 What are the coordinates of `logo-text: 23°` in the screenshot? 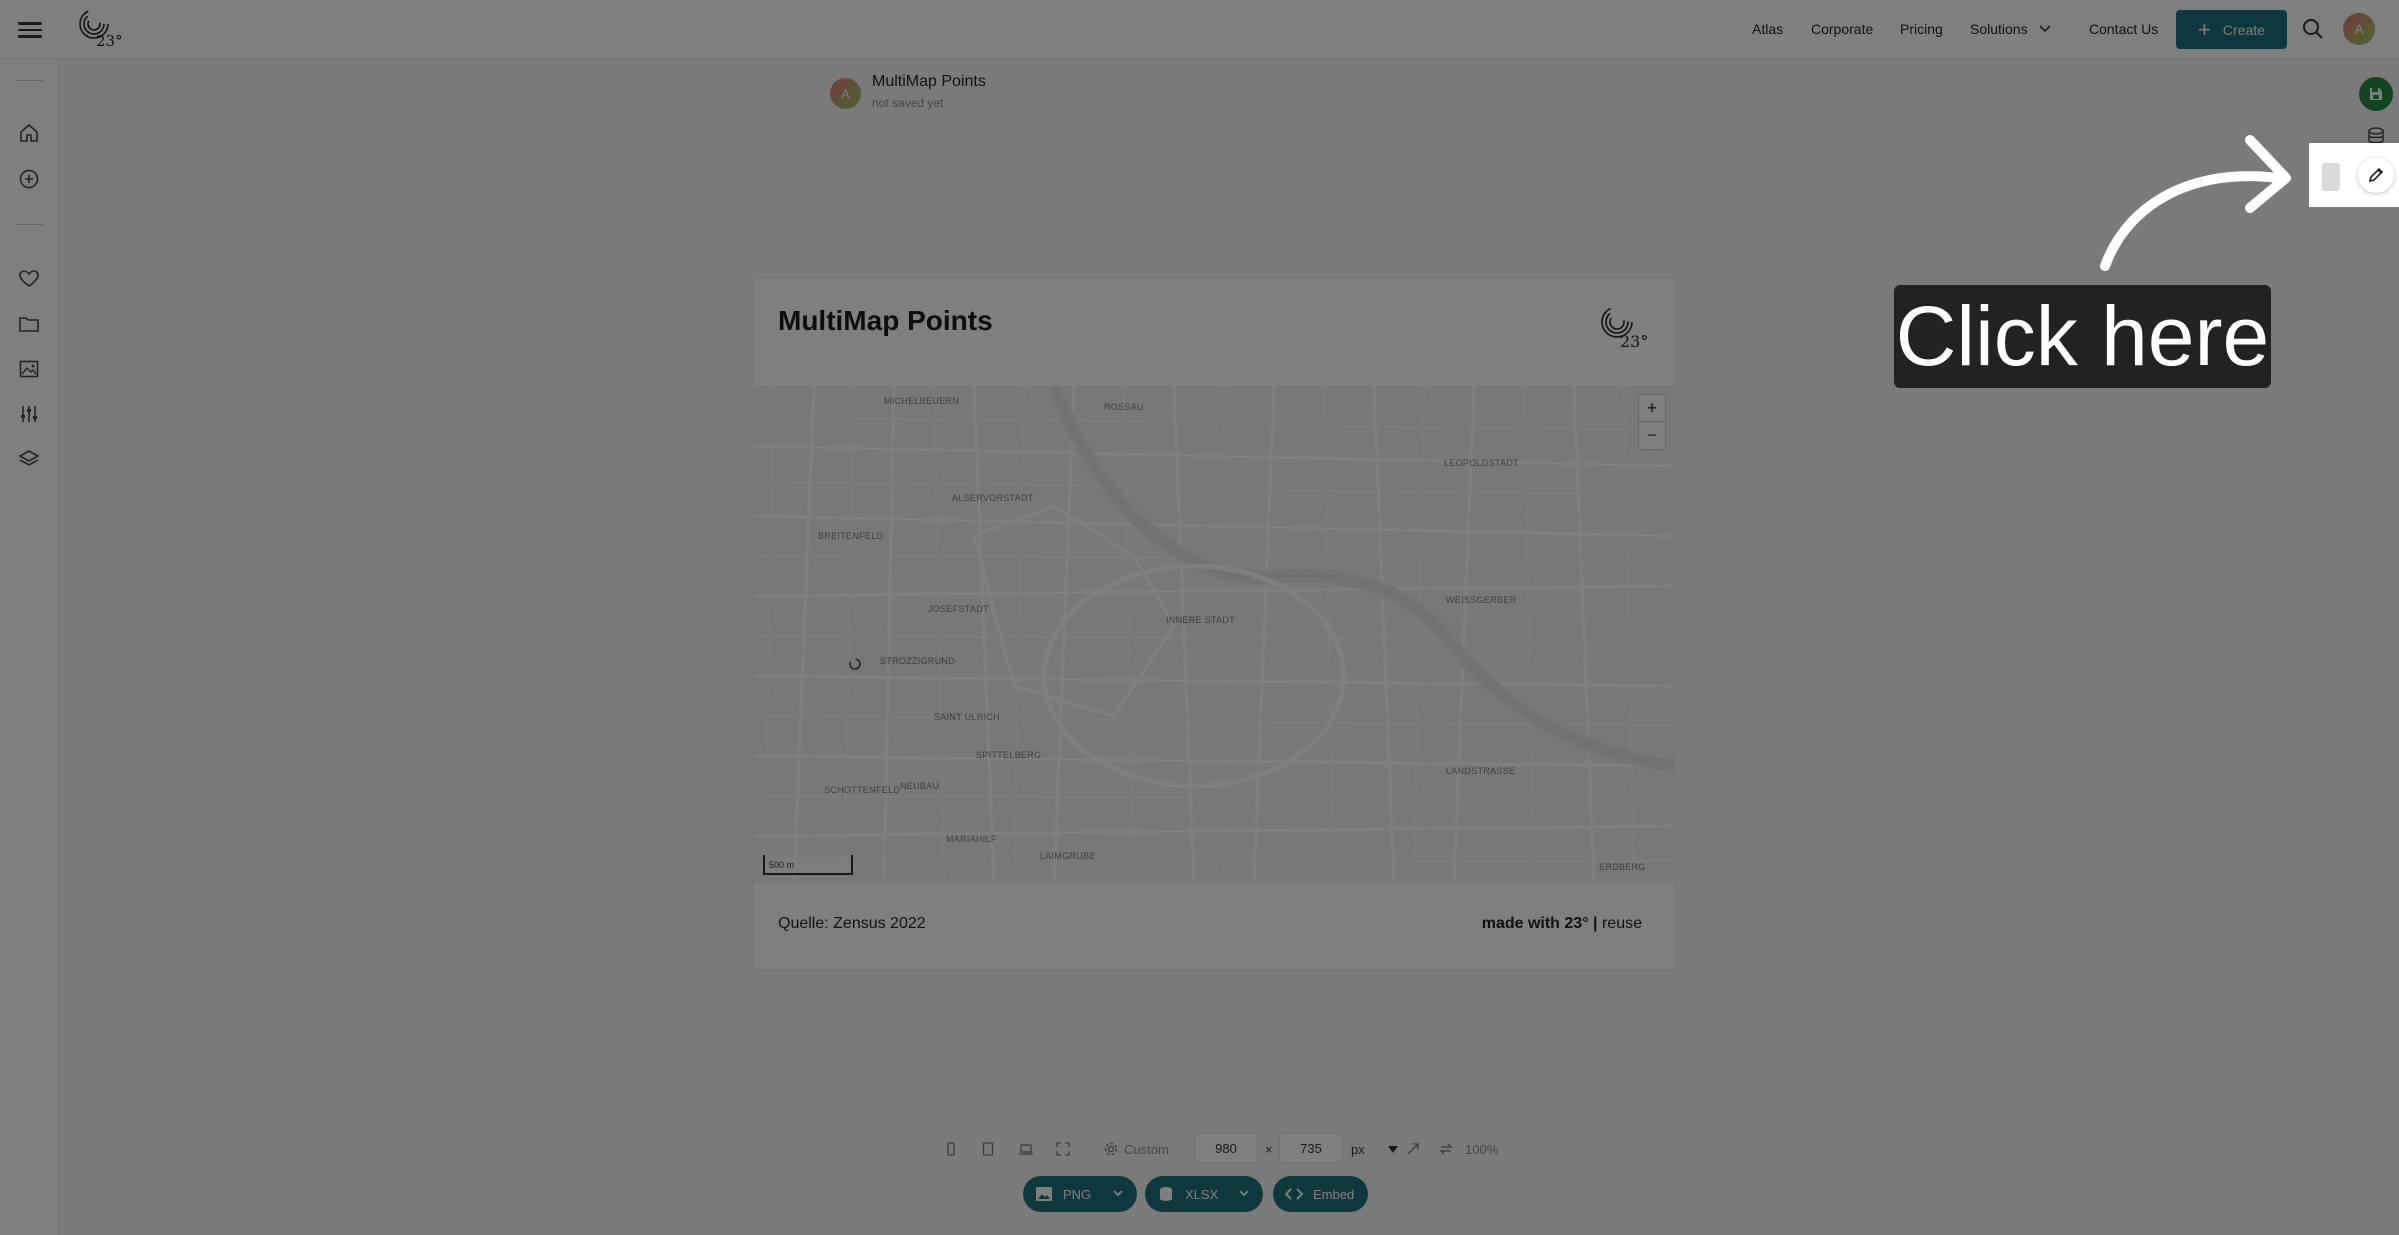 It's located at (109, 41).